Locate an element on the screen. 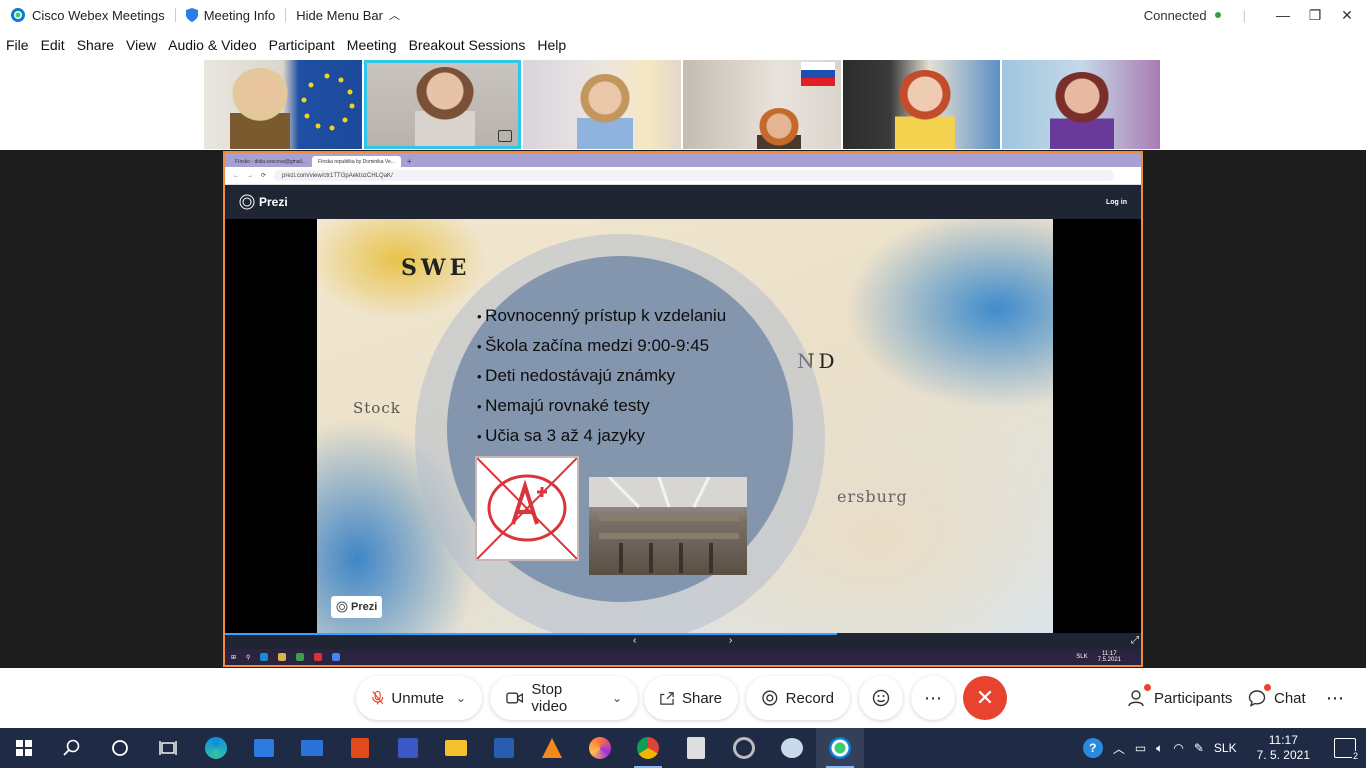 This screenshot has width=1366, height=768. back-icon: ← is located at coordinates (236, 175).